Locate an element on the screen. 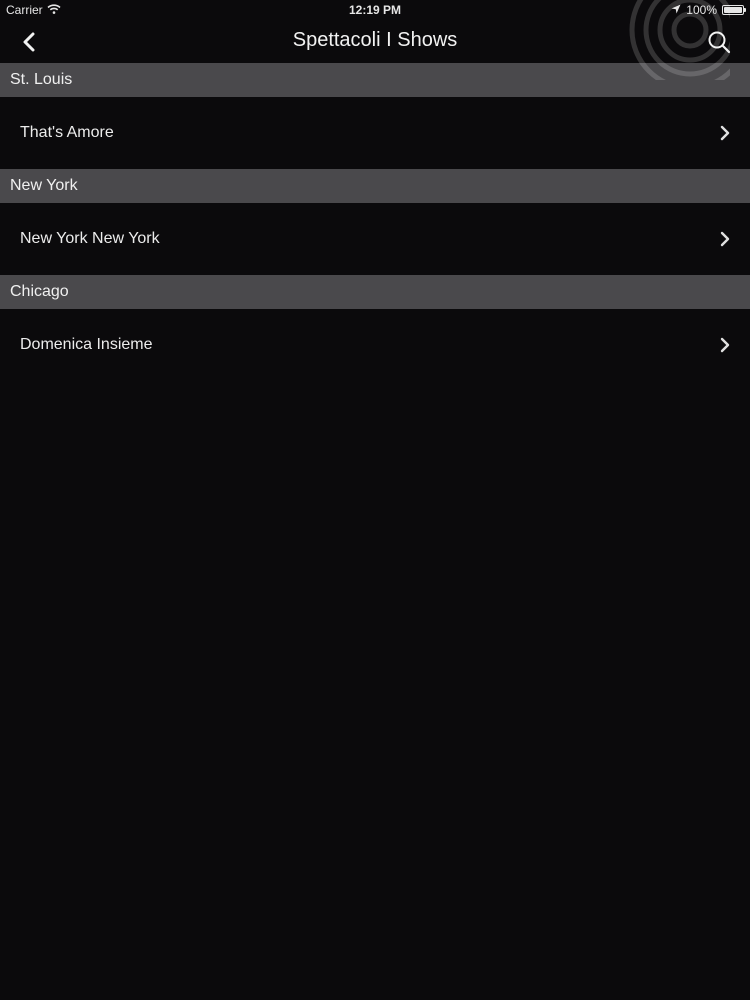 The image size is (750, 1000). location-arrow-icon is located at coordinates (676, 10).